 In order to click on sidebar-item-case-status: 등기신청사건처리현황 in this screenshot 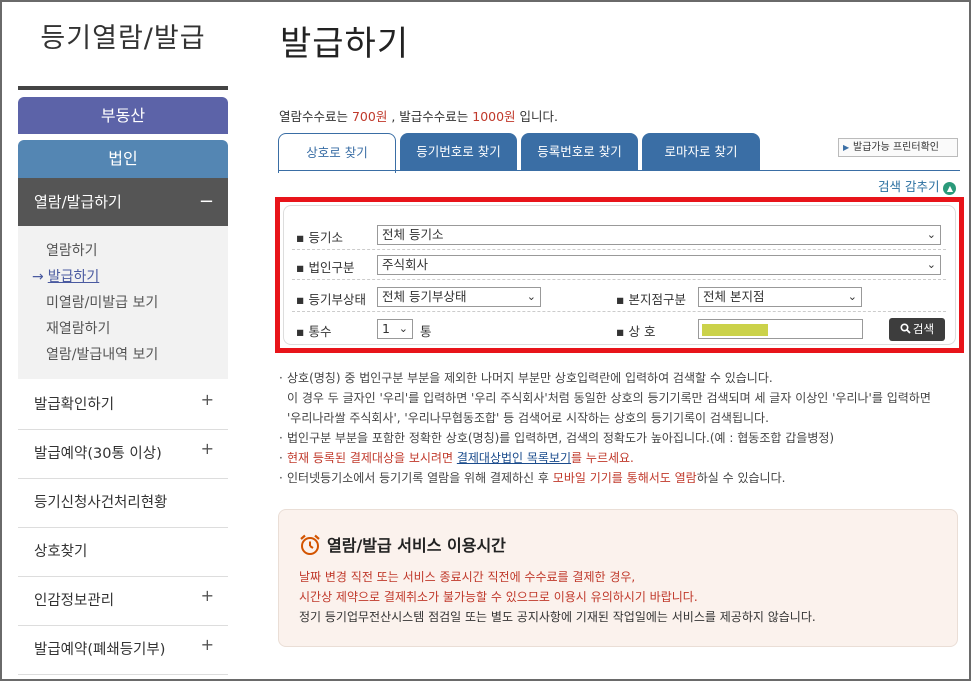, I will do `click(123, 503)`.